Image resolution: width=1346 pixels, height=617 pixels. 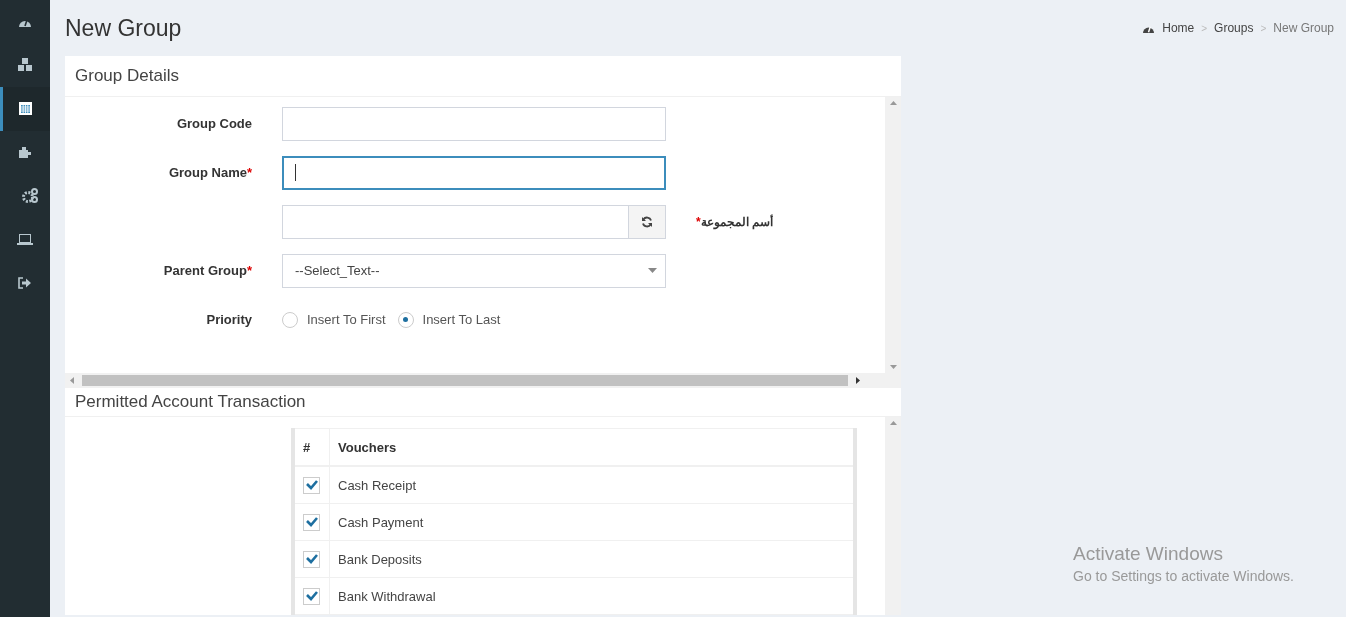 What do you see at coordinates (25, 152) in the screenshot?
I see `puzzle-icon` at bounding box center [25, 152].